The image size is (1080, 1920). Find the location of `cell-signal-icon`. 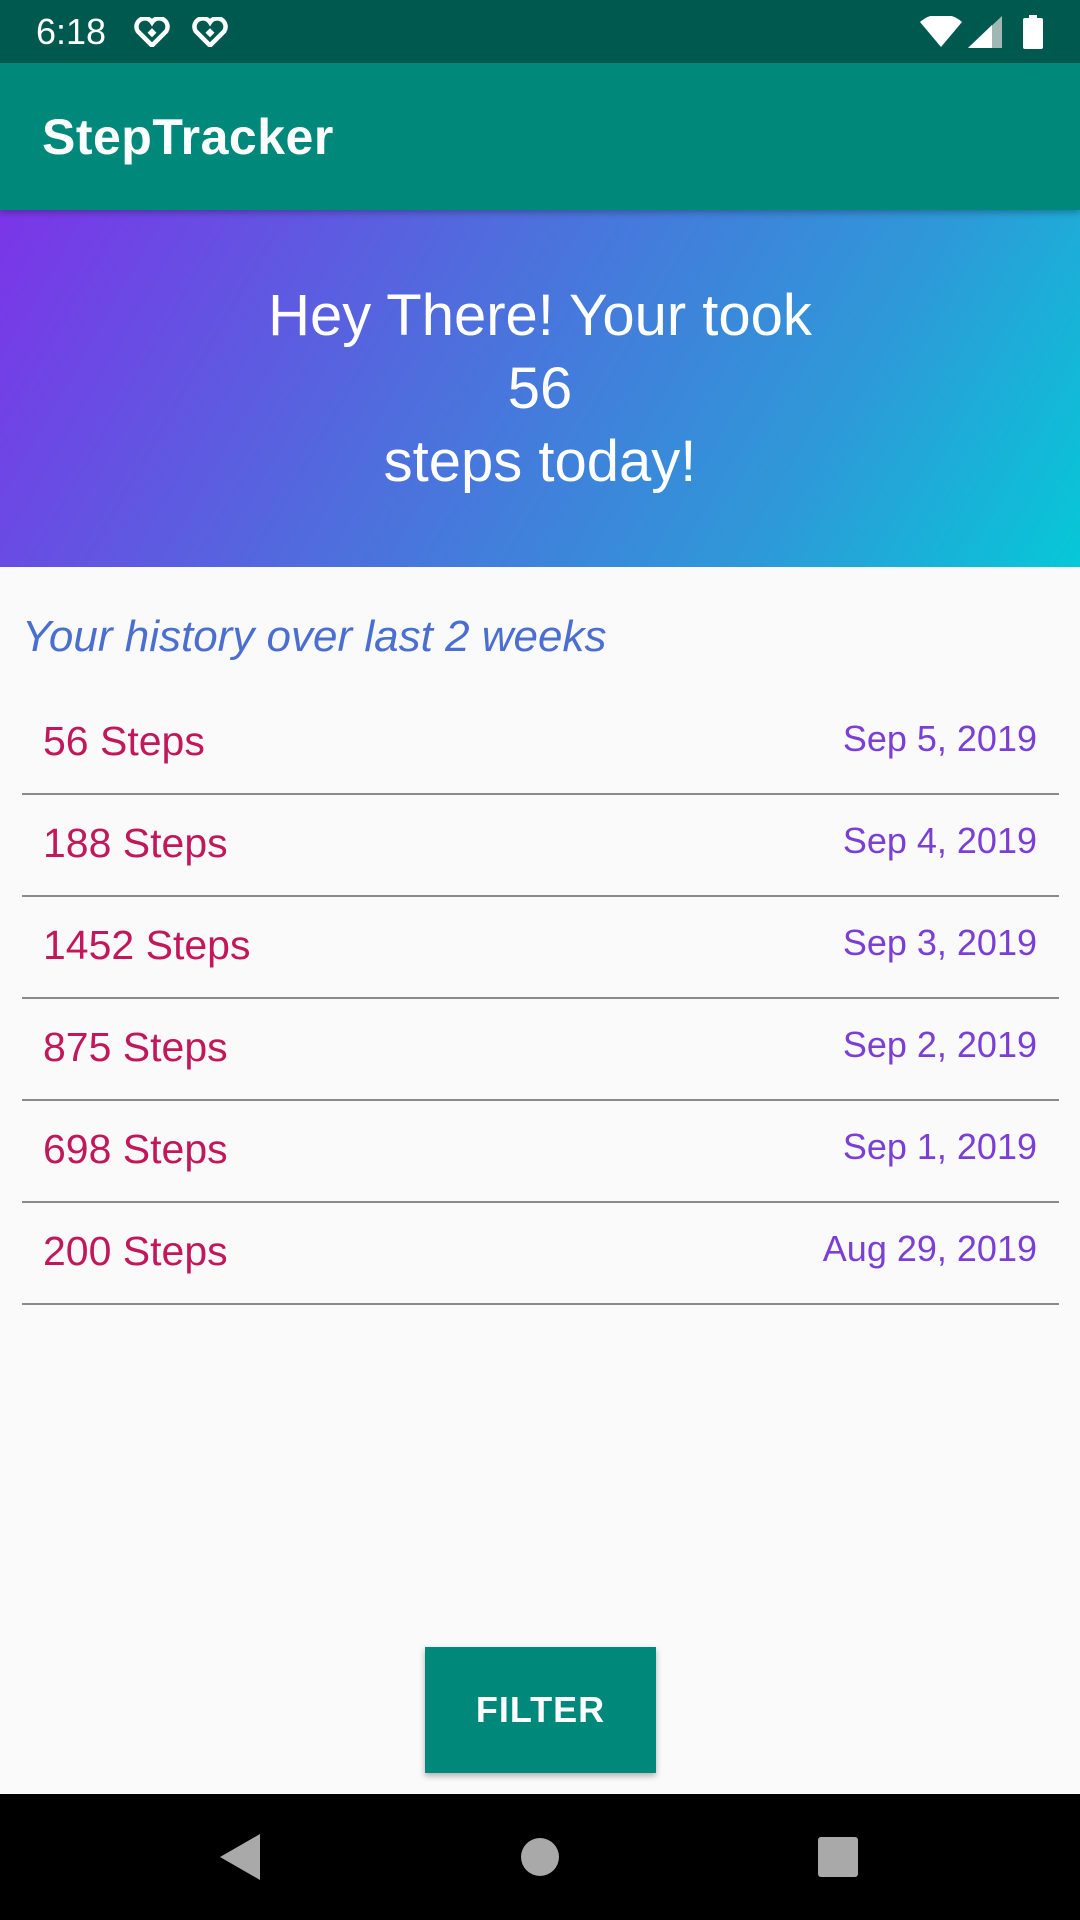

cell-signal-icon is located at coordinates (985, 31).